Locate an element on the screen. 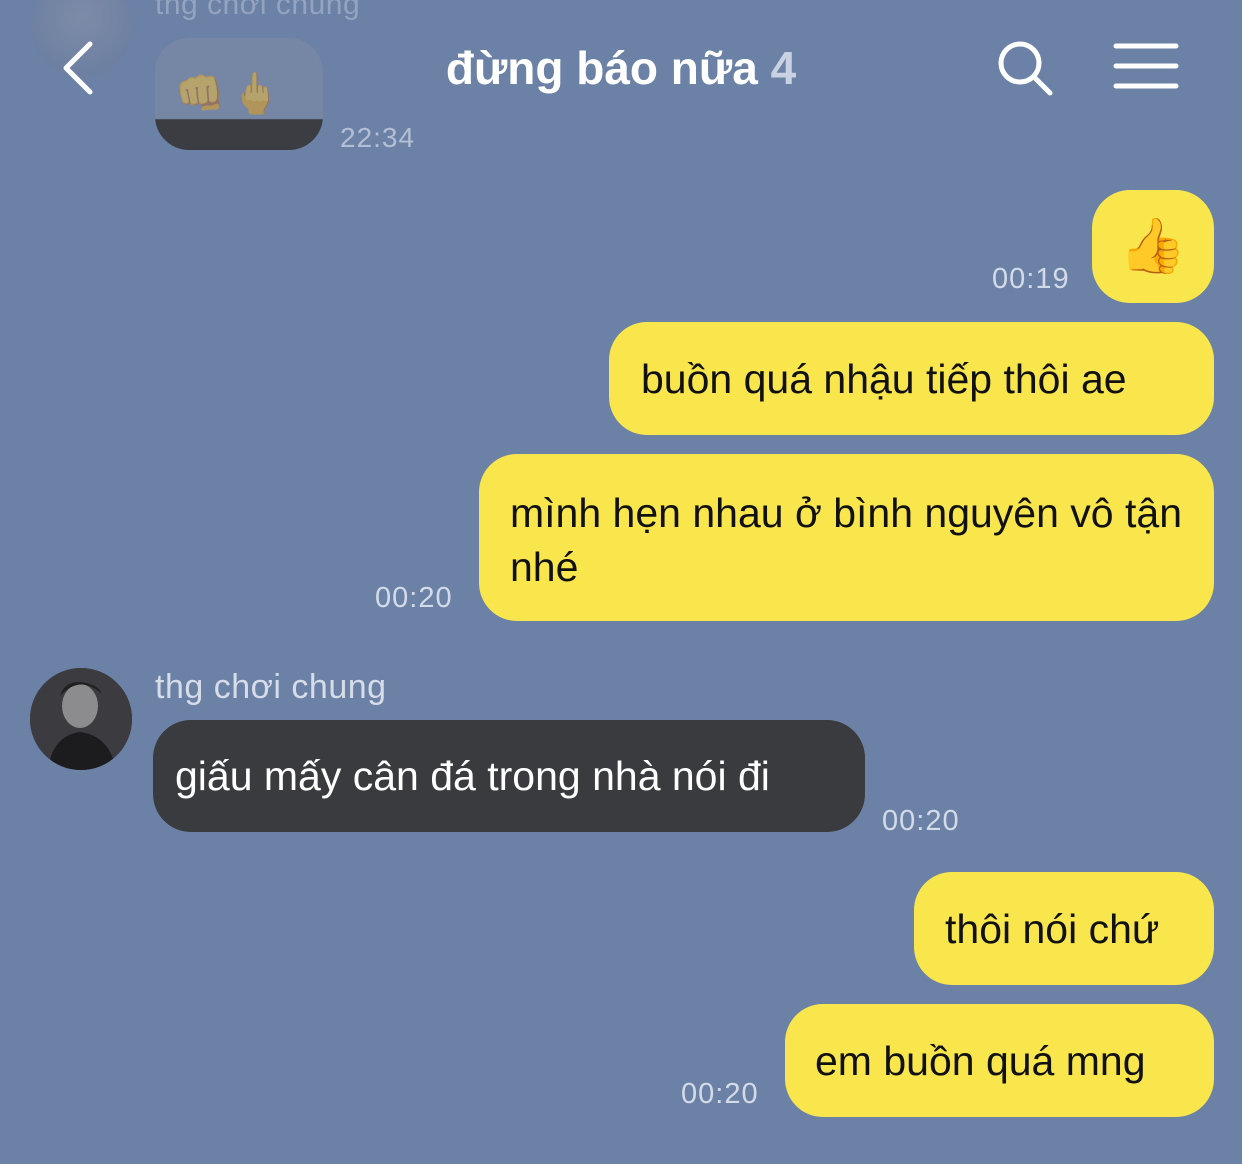 Image resolution: width=1242 pixels, height=1164 pixels. message-bubble: giấu mấy cân đá trong nhà nói đi is located at coordinates (509, 776).